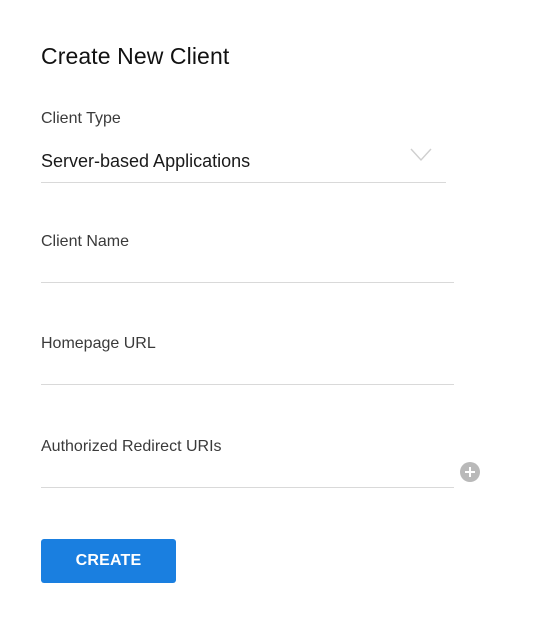 The image size is (534, 642). Describe the element at coordinates (131, 446) in the screenshot. I see `redirect-uris-label: Authorized Redirect URIs` at that location.